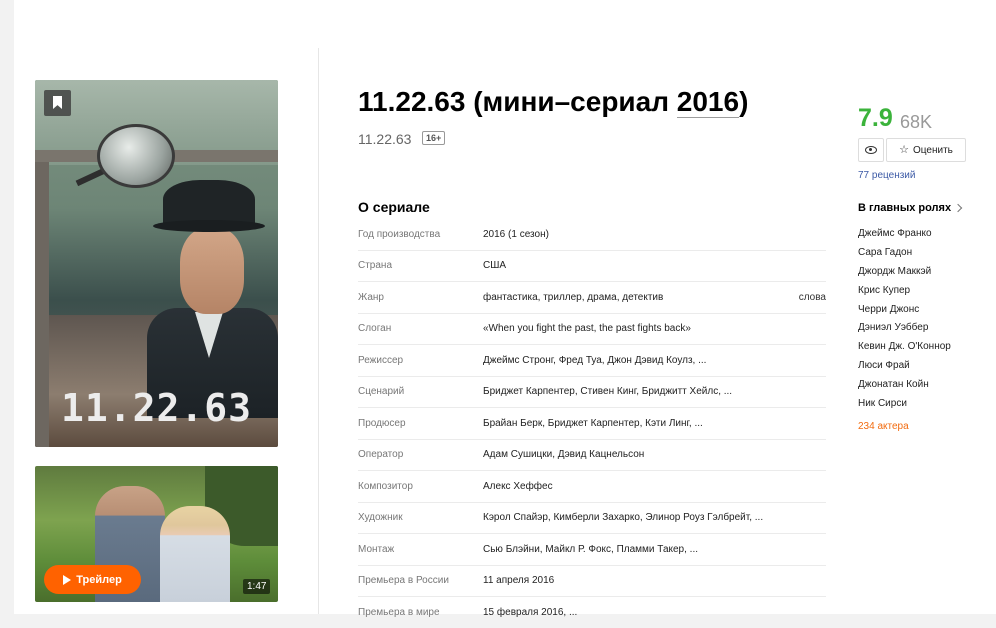 The image size is (996, 628). Describe the element at coordinates (371, 297) in the screenshot. I see `info-row-label: Жанр` at that location.